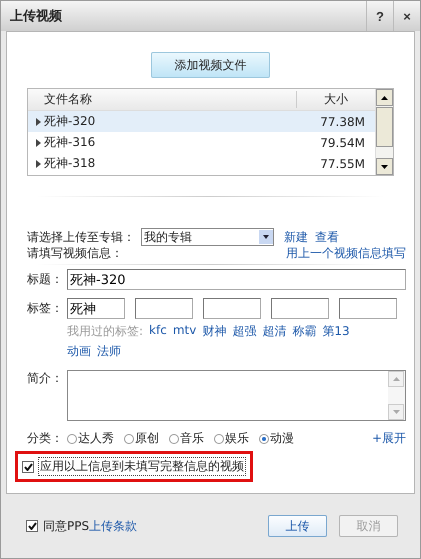  What do you see at coordinates (45, 308) in the screenshot?
I see `tags-label: 标签：` at bounding box center [45, 308].